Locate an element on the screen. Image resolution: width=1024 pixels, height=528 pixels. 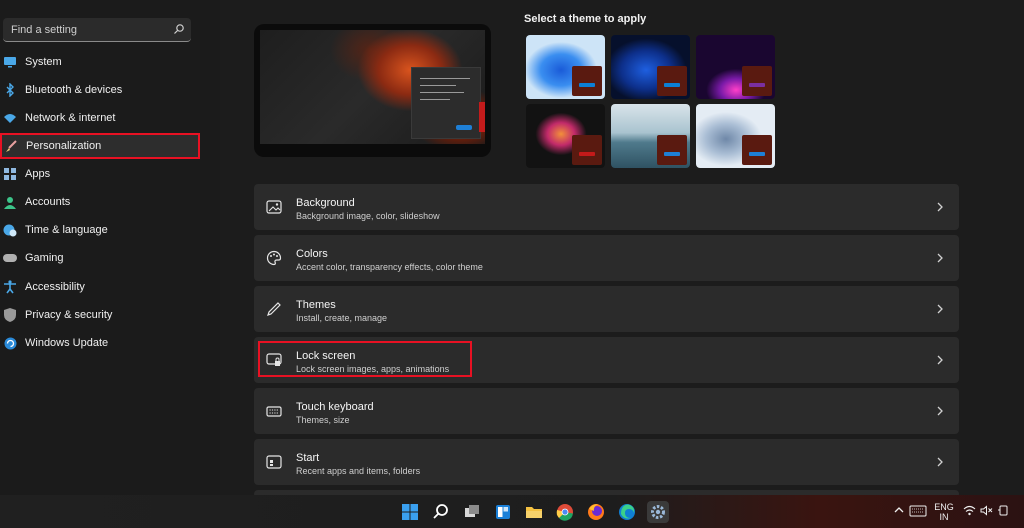
search-placeholder: Find a setting is located at coordinates (44, 30).